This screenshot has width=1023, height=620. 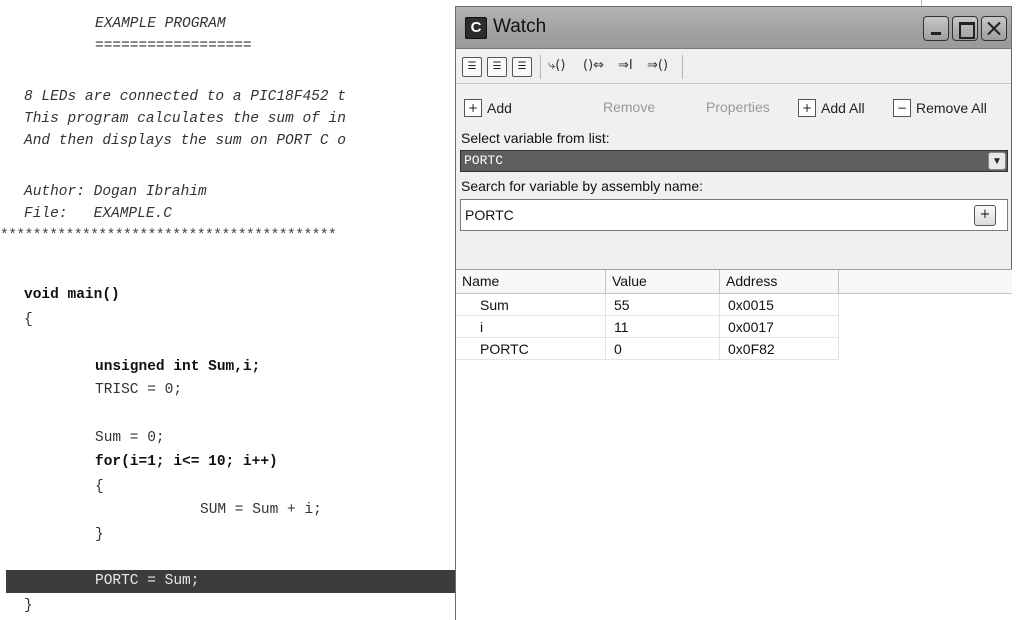 What do you see at coordinates (261, 510) in the screenshot?
I see `code-line-sum-add: SUM = Sum + i;` at bounding box center [261, 510].